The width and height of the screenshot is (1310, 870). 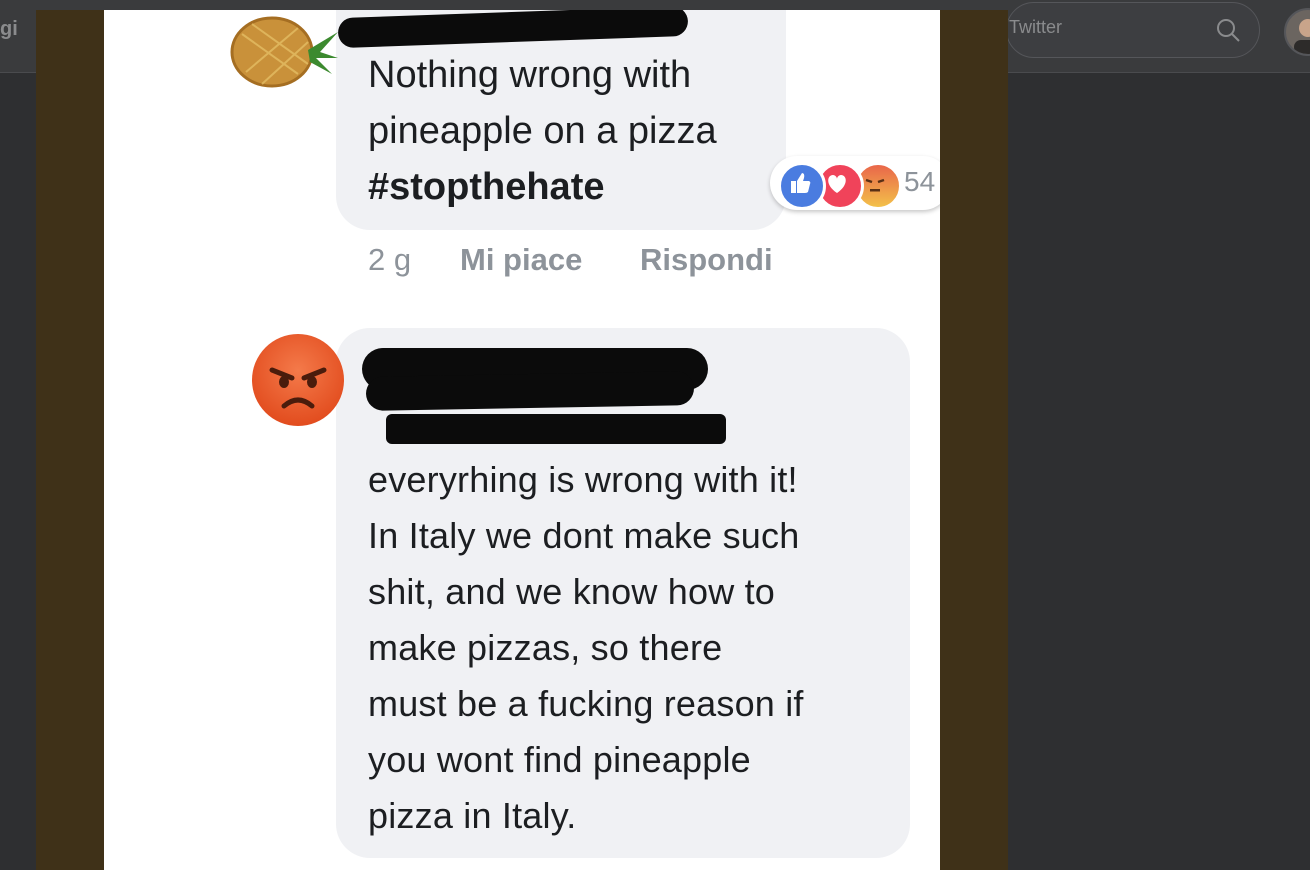 I want to click on search-box: Twitter, so click(x=1133, y=30).